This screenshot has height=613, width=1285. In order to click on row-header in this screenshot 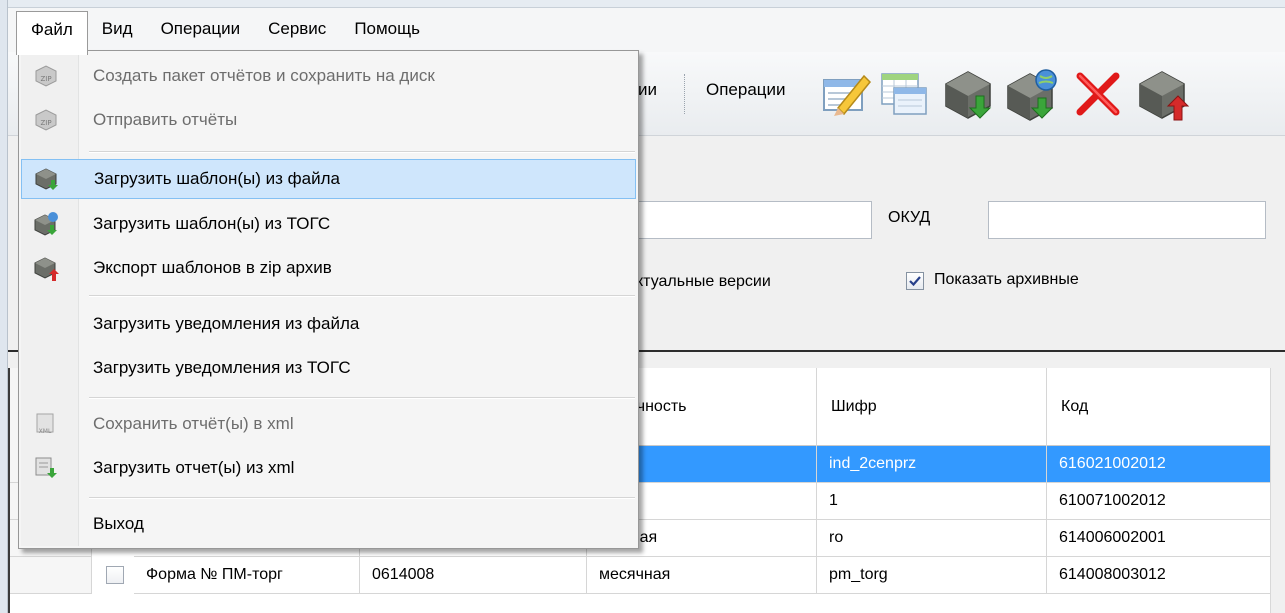, I will do `click(51, 575)`.